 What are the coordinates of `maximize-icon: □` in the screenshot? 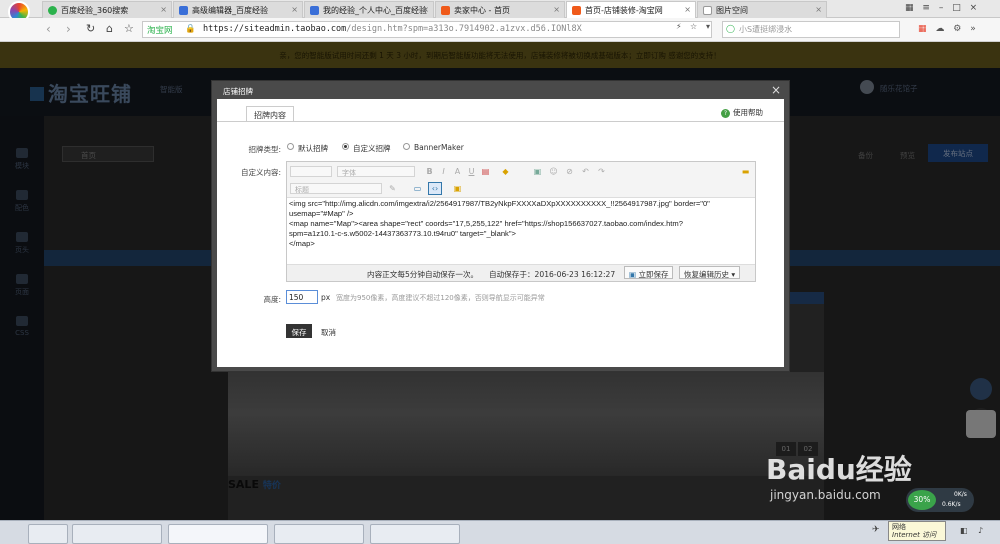 It's located at (956, 8).